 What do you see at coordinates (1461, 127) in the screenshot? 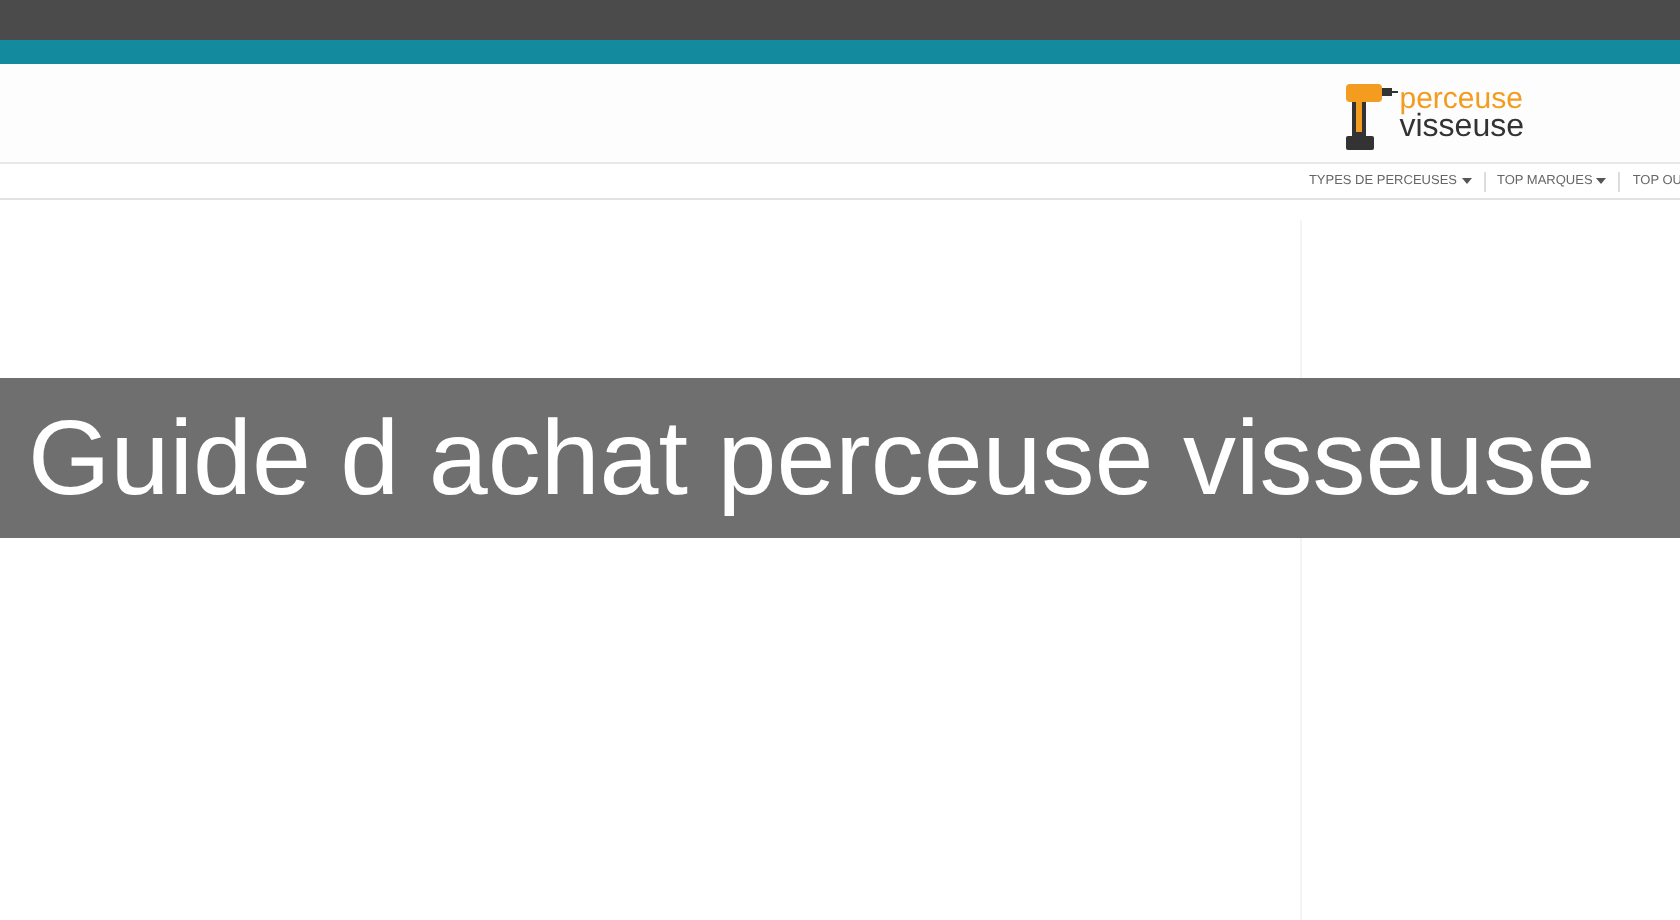
I see `logo-text: visseuse` at bounding box center [1461, 127].